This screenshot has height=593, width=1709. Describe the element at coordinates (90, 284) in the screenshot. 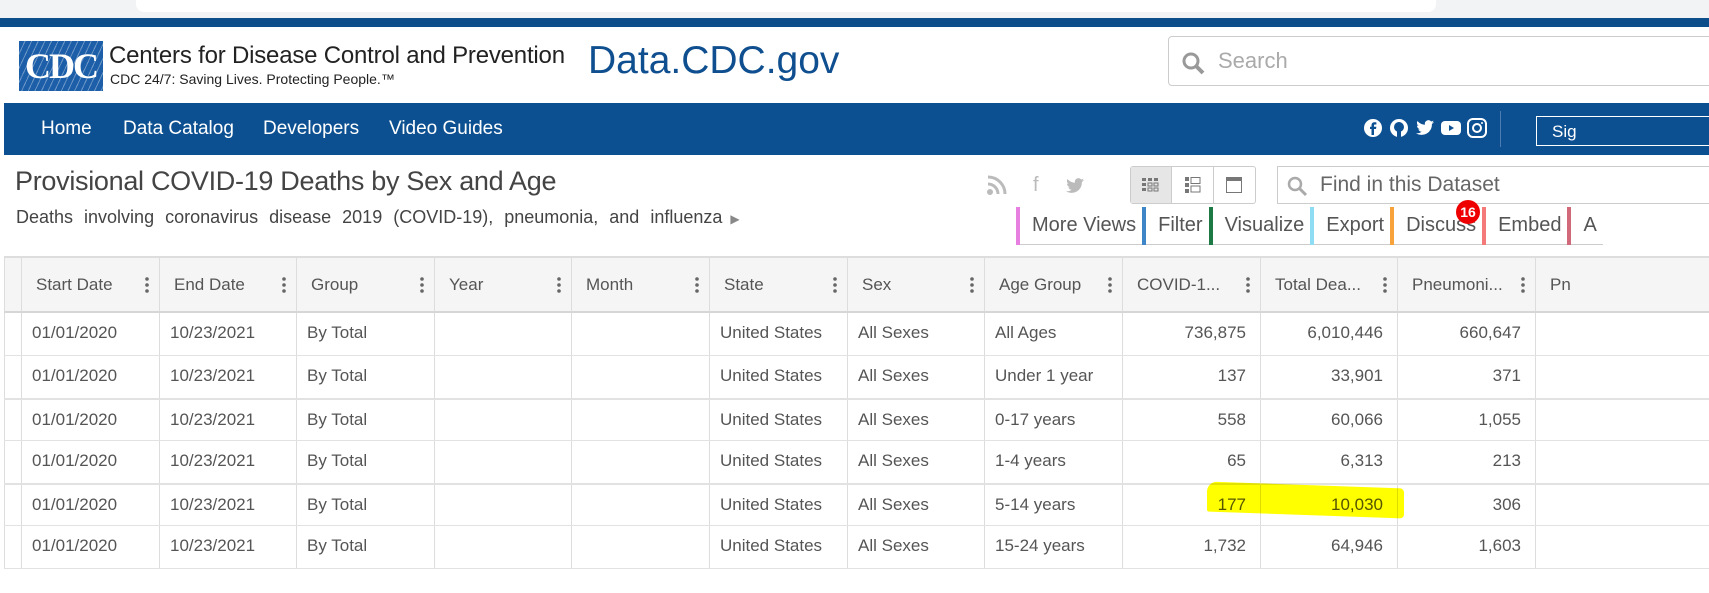

I see `column-header: Start Date` at that location.